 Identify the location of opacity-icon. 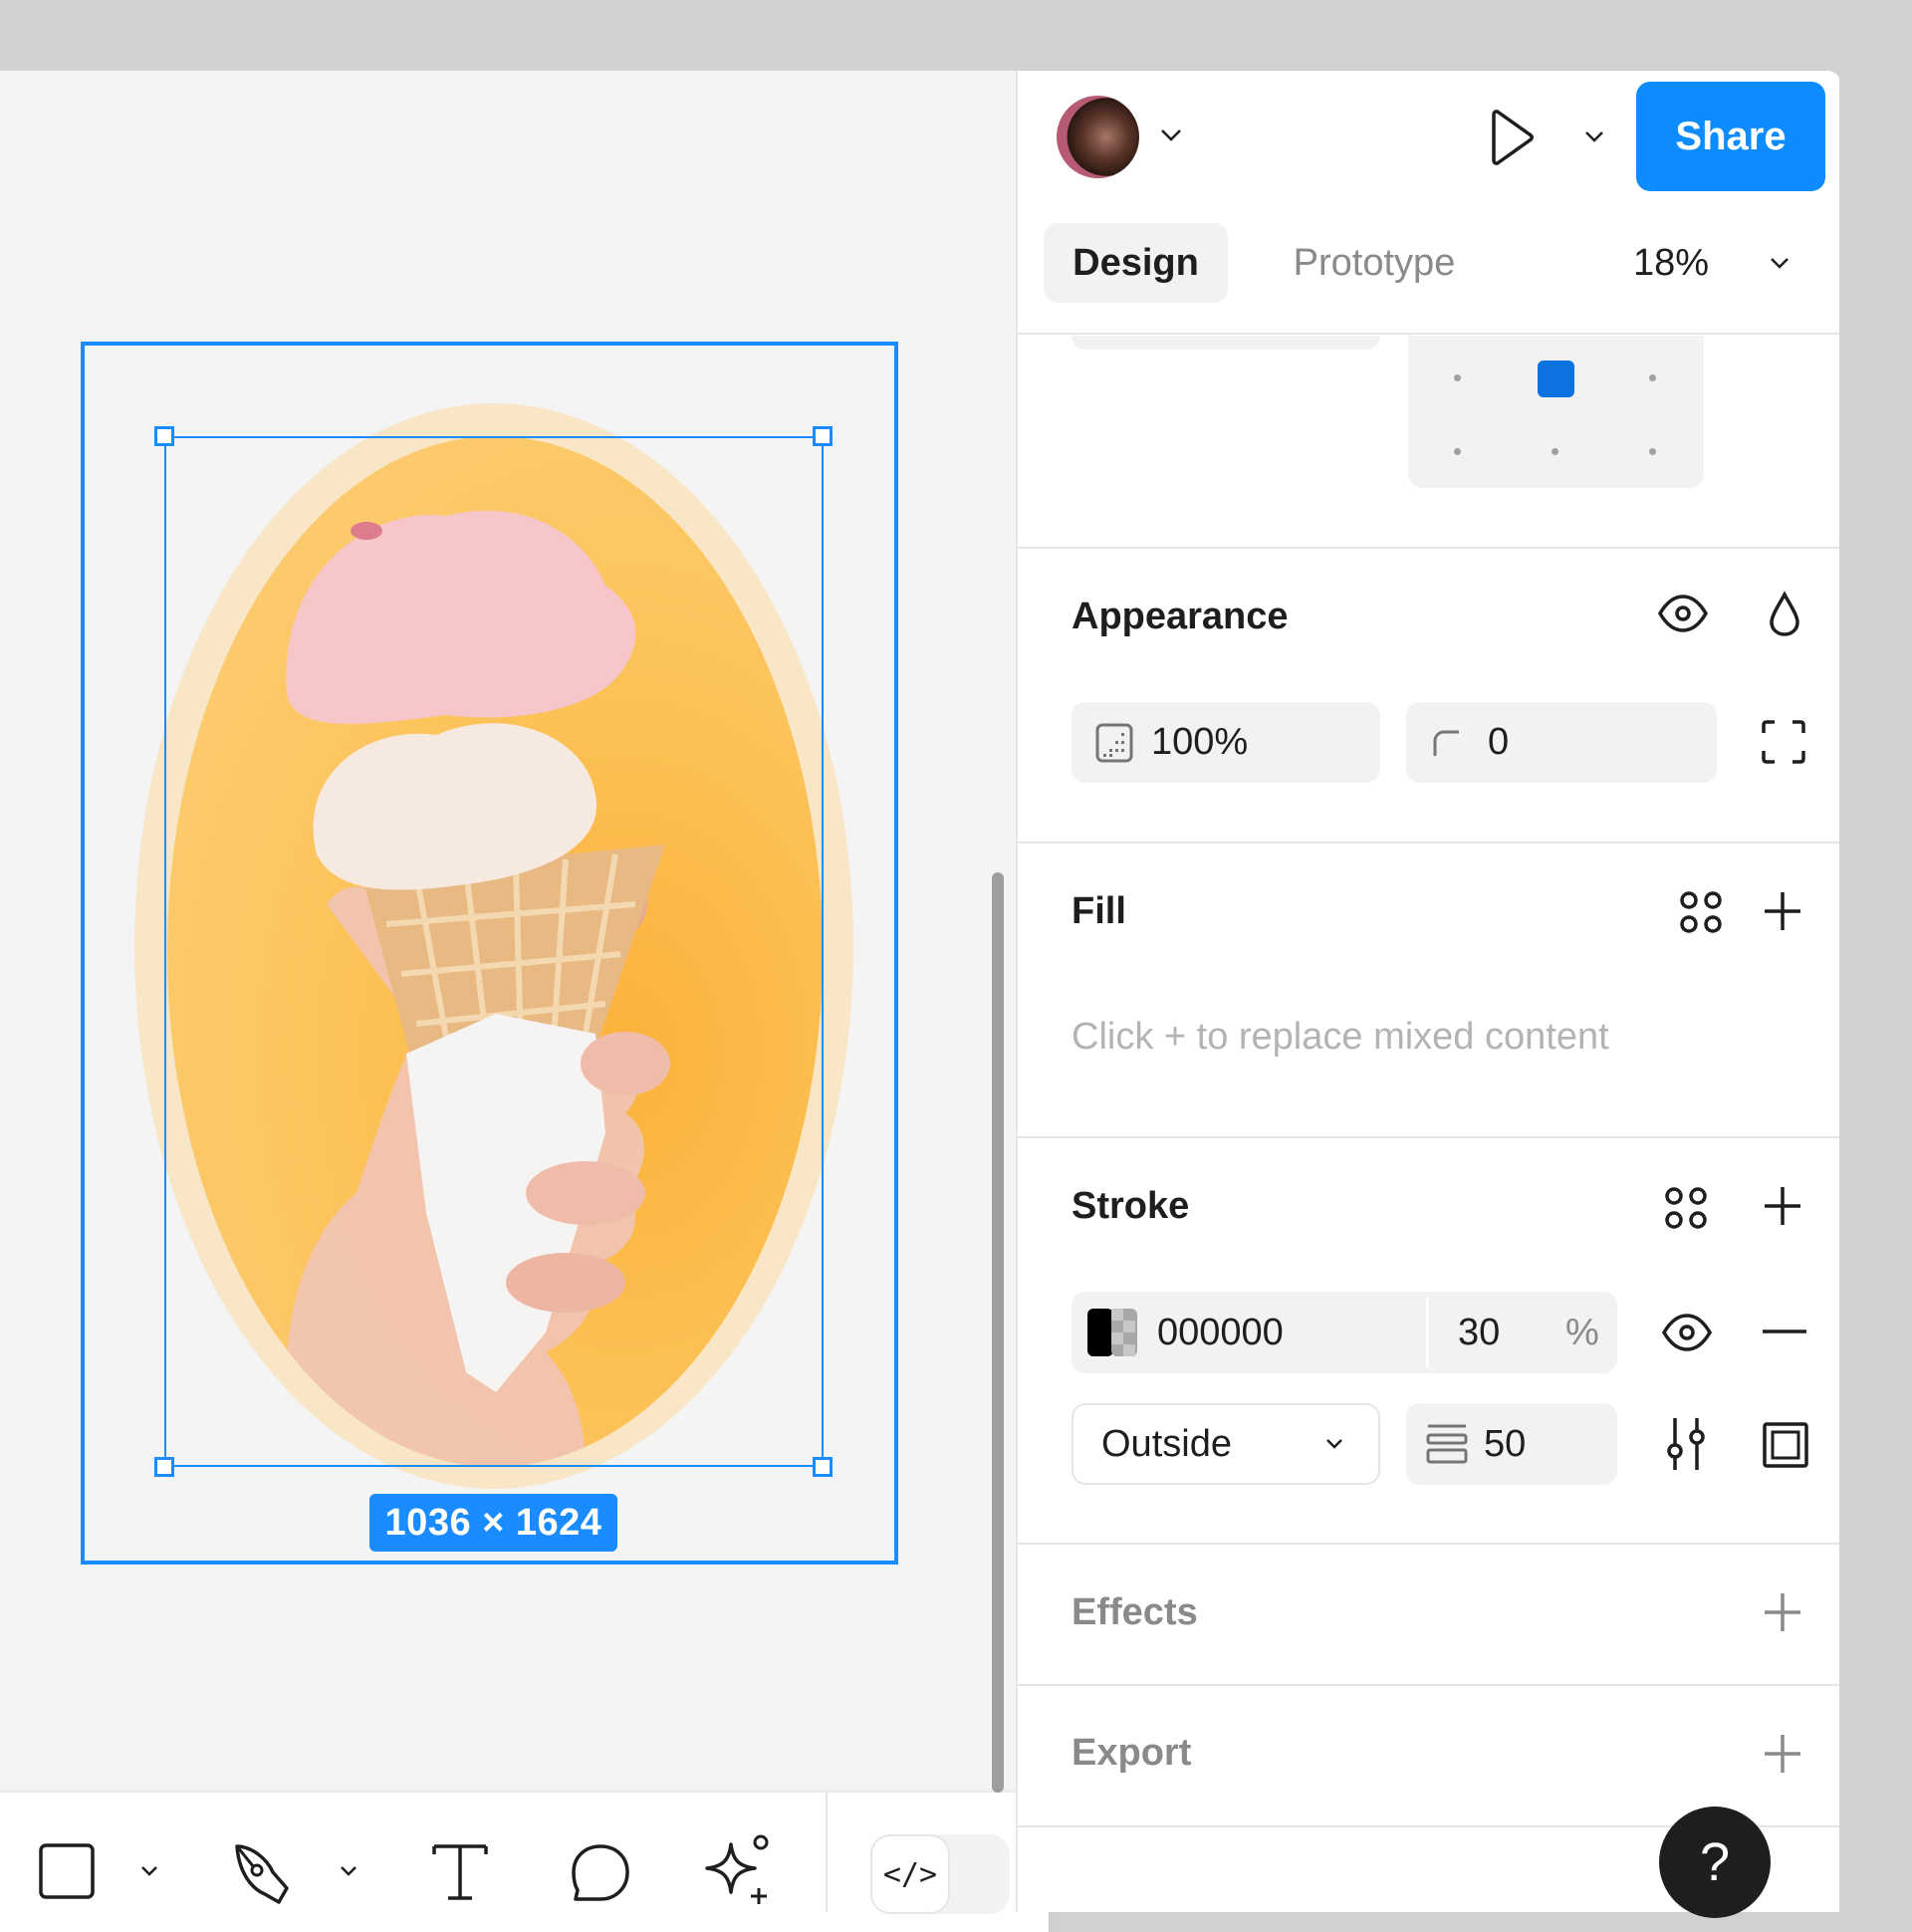
(1114, 743).